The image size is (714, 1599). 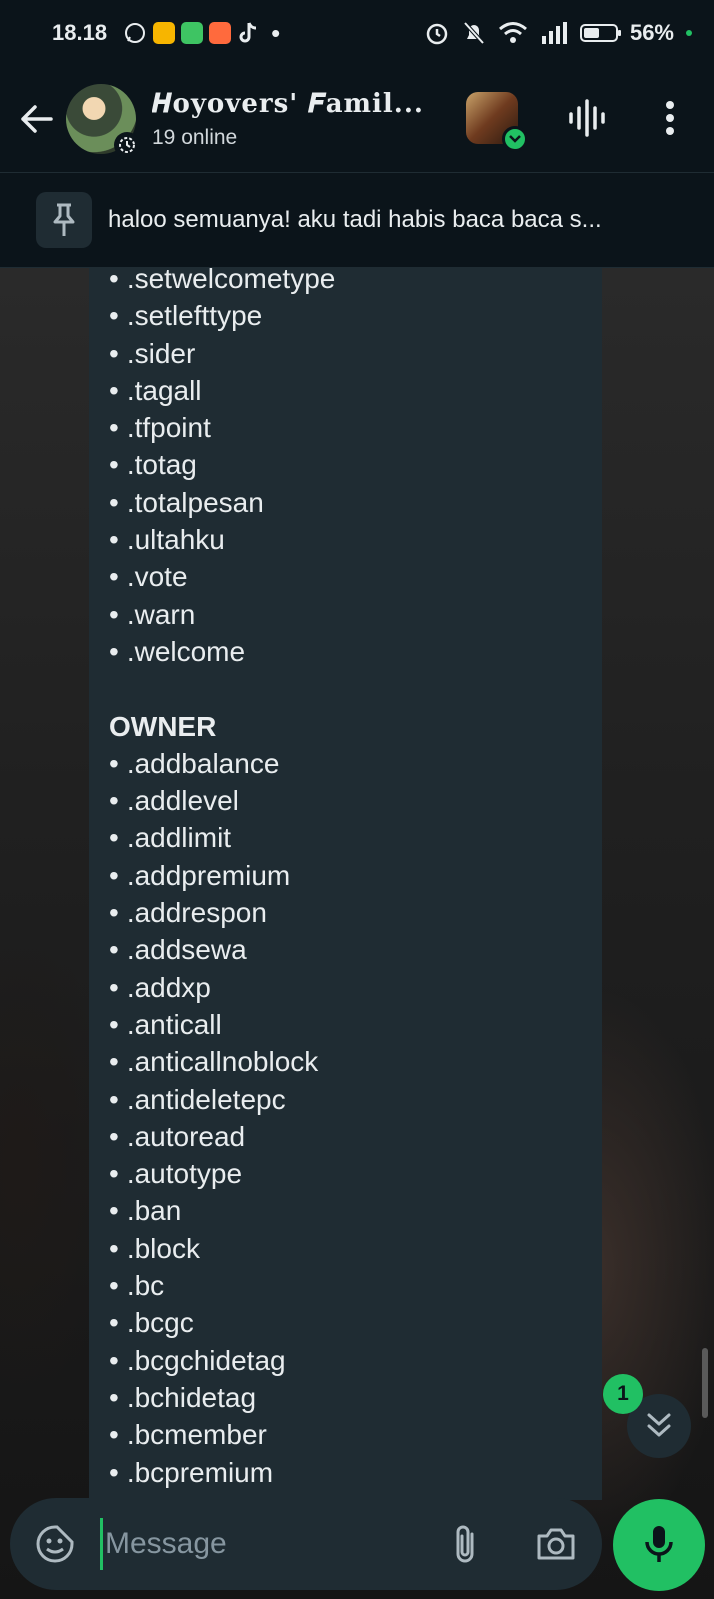 What do you see at coordinates (497, 122) in the screenshot?
I see `community-thumbnail` at bounding box center [497, 122].